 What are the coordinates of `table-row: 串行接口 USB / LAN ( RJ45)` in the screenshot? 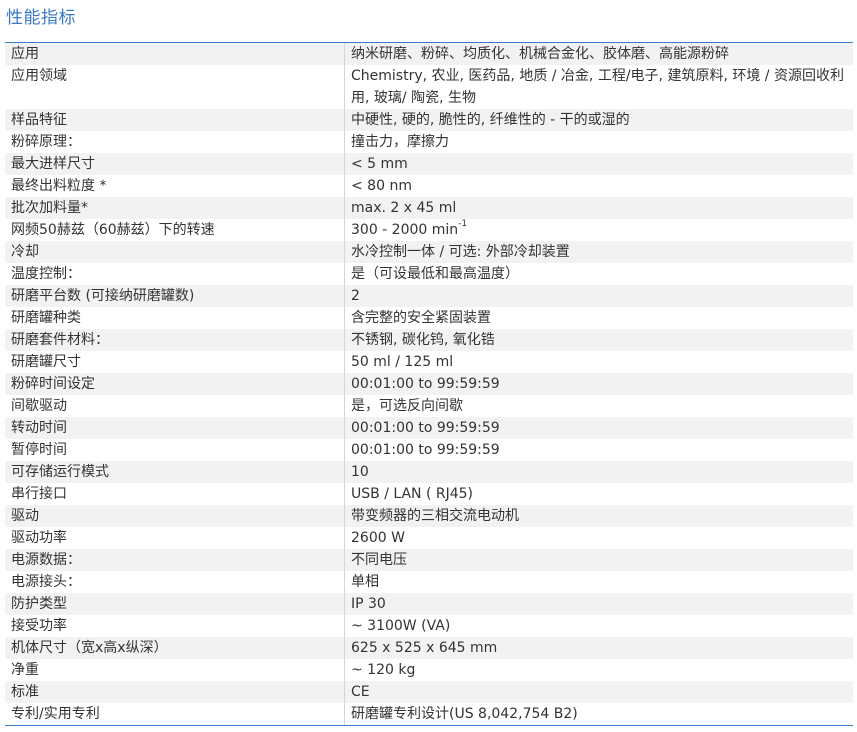 It's located at (429, 494).